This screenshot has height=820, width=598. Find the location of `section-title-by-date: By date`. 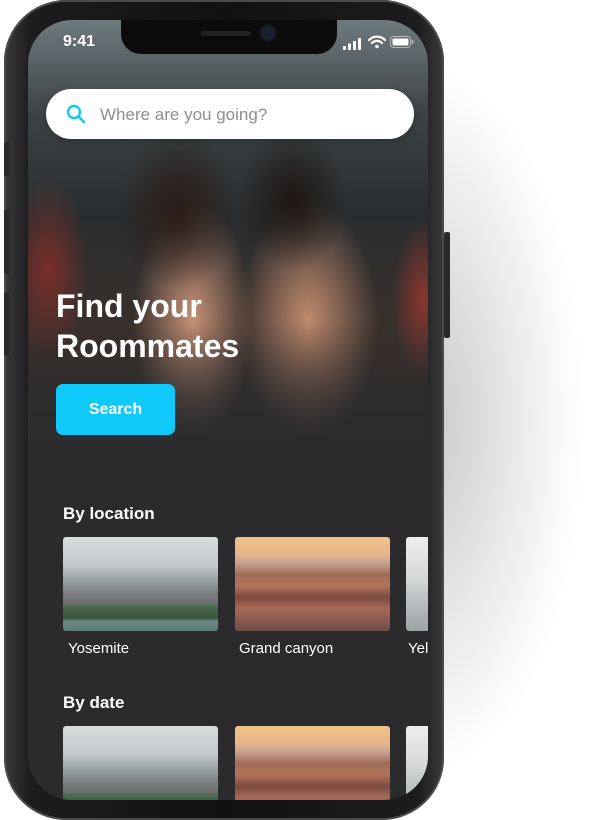

section-title-by-date: By date is located at coordinates (94, 702).